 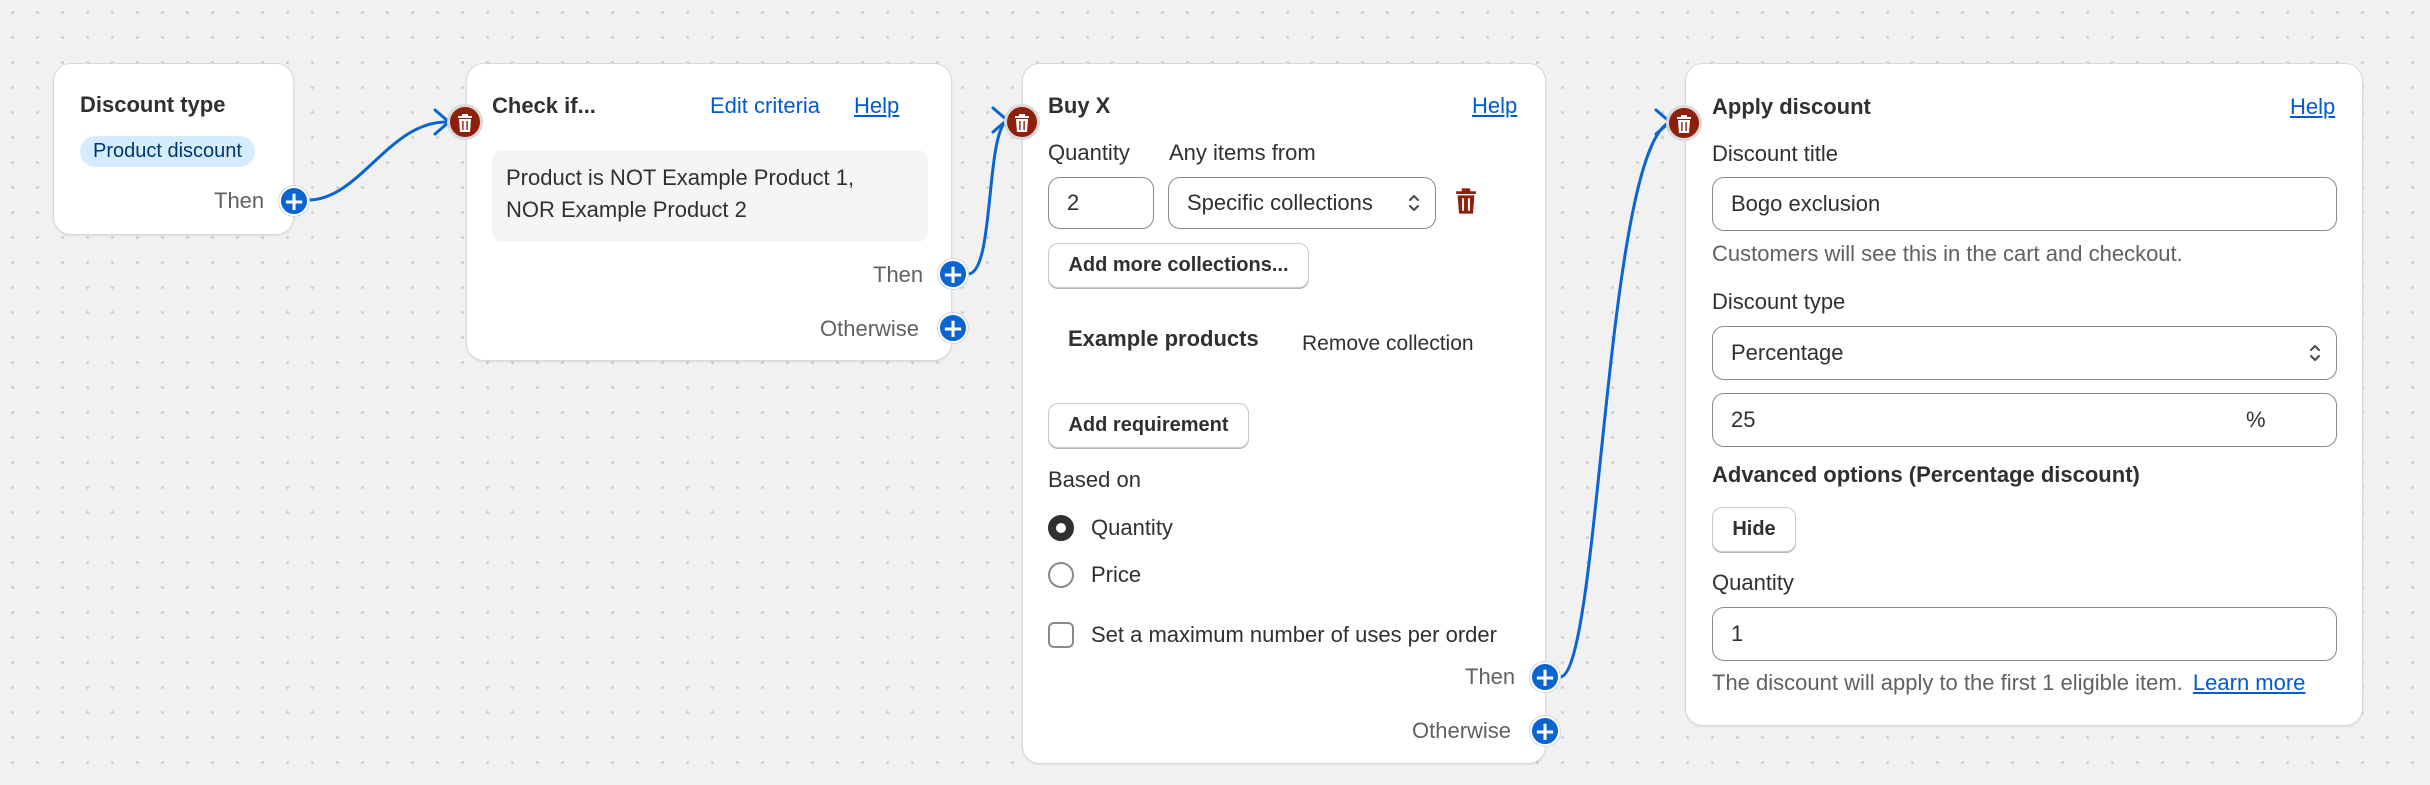 What do you see at coordinates (2024, 353) in the screenshot?
I see `discount-type-select: Percentage` at bounding box center [2024, 353].